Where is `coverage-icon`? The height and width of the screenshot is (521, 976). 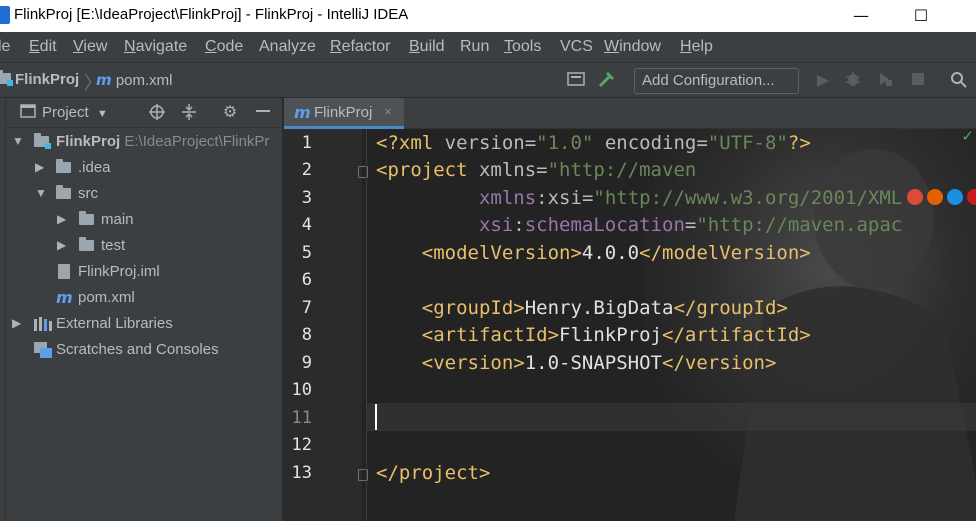
coverage-icon is located at coordinates (885, 81).